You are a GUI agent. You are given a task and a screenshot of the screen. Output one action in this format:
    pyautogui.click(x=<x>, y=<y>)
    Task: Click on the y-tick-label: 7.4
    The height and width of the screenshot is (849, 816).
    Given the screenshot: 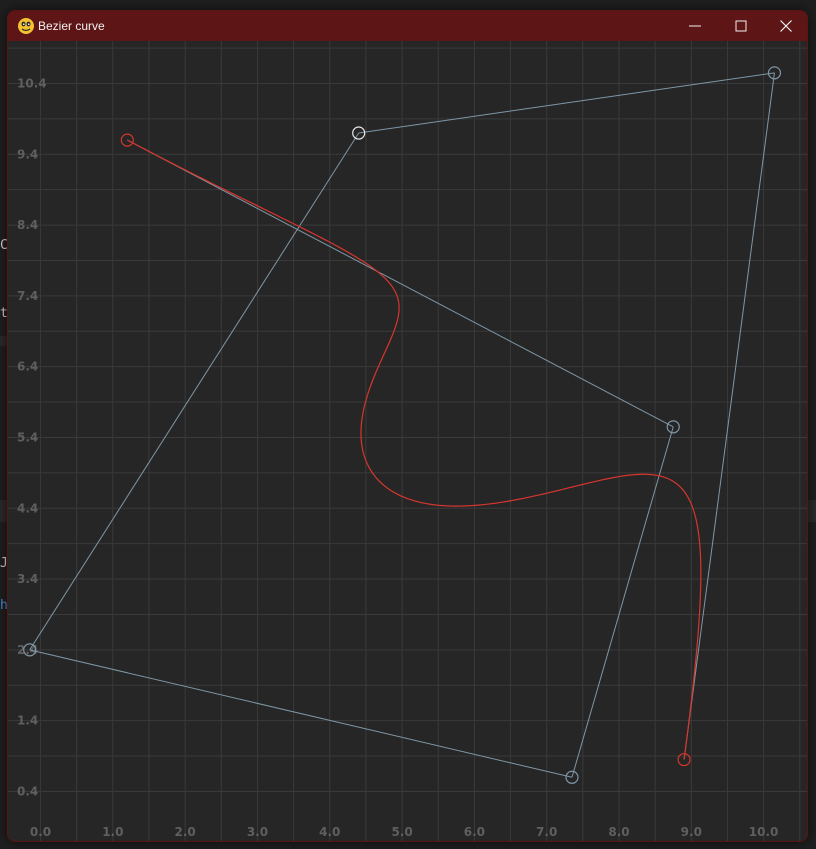 What is the action you would take?
    pyautogui.click(x=27, y=296)
    